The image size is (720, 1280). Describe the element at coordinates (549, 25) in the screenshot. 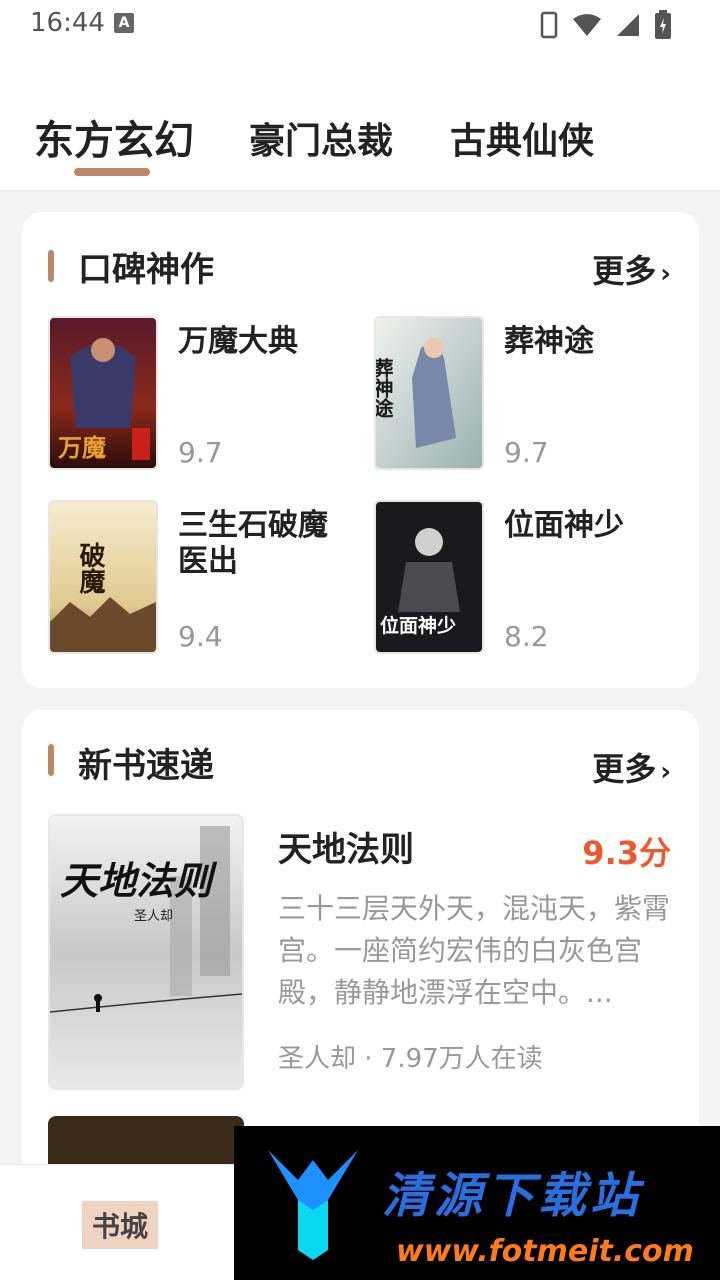

I see `phone-icon` at that location.